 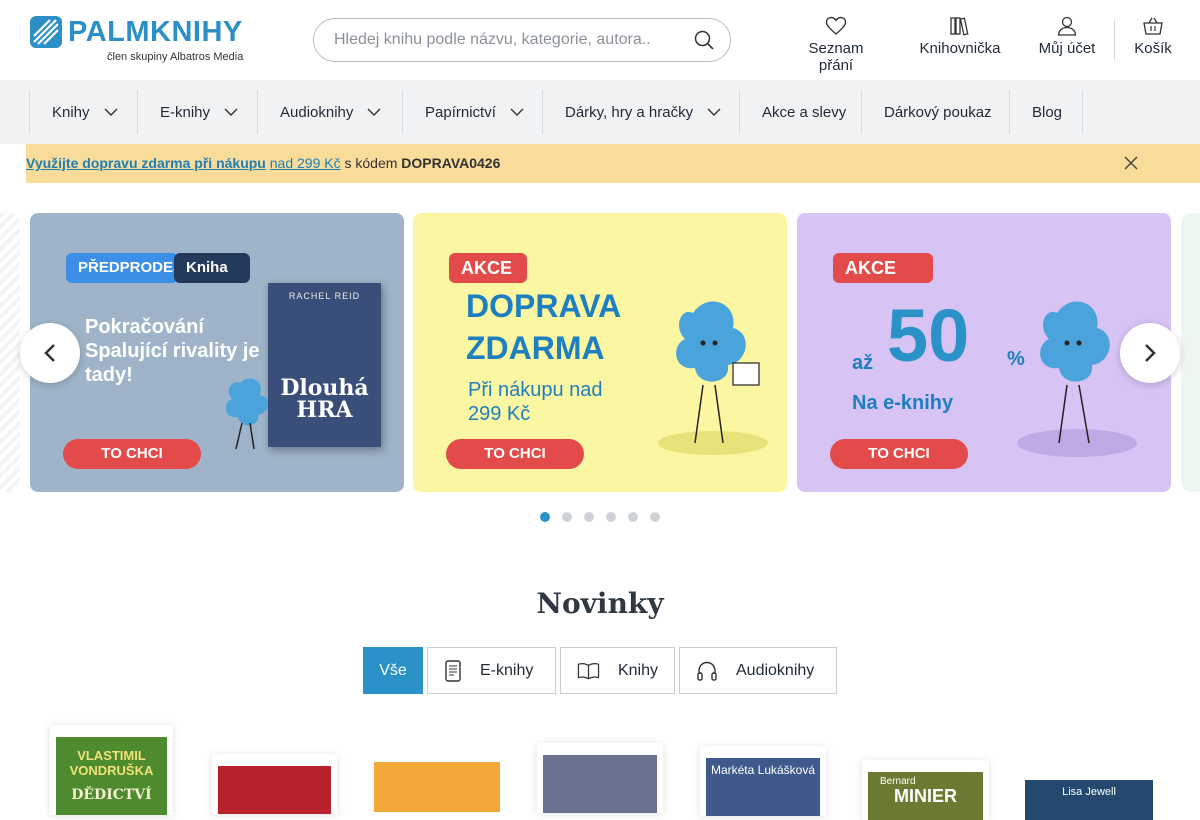 What do you see at coordinates (763, 770) in the screenshot?
I see `book-author: Markéta Lukášková` at bounding box center [763, 770].